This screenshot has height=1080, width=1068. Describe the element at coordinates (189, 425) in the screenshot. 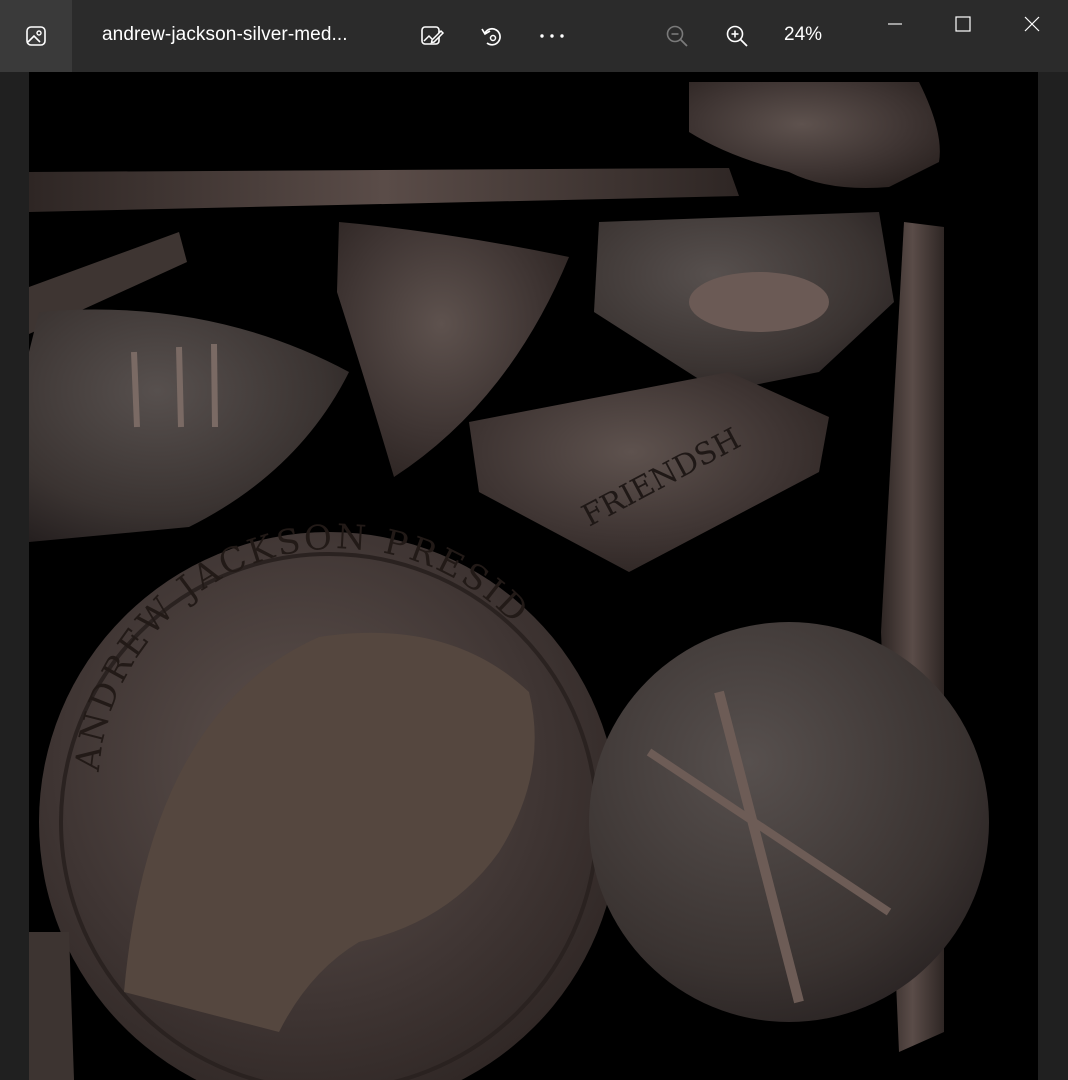

I see `coin-fragment` at that location.